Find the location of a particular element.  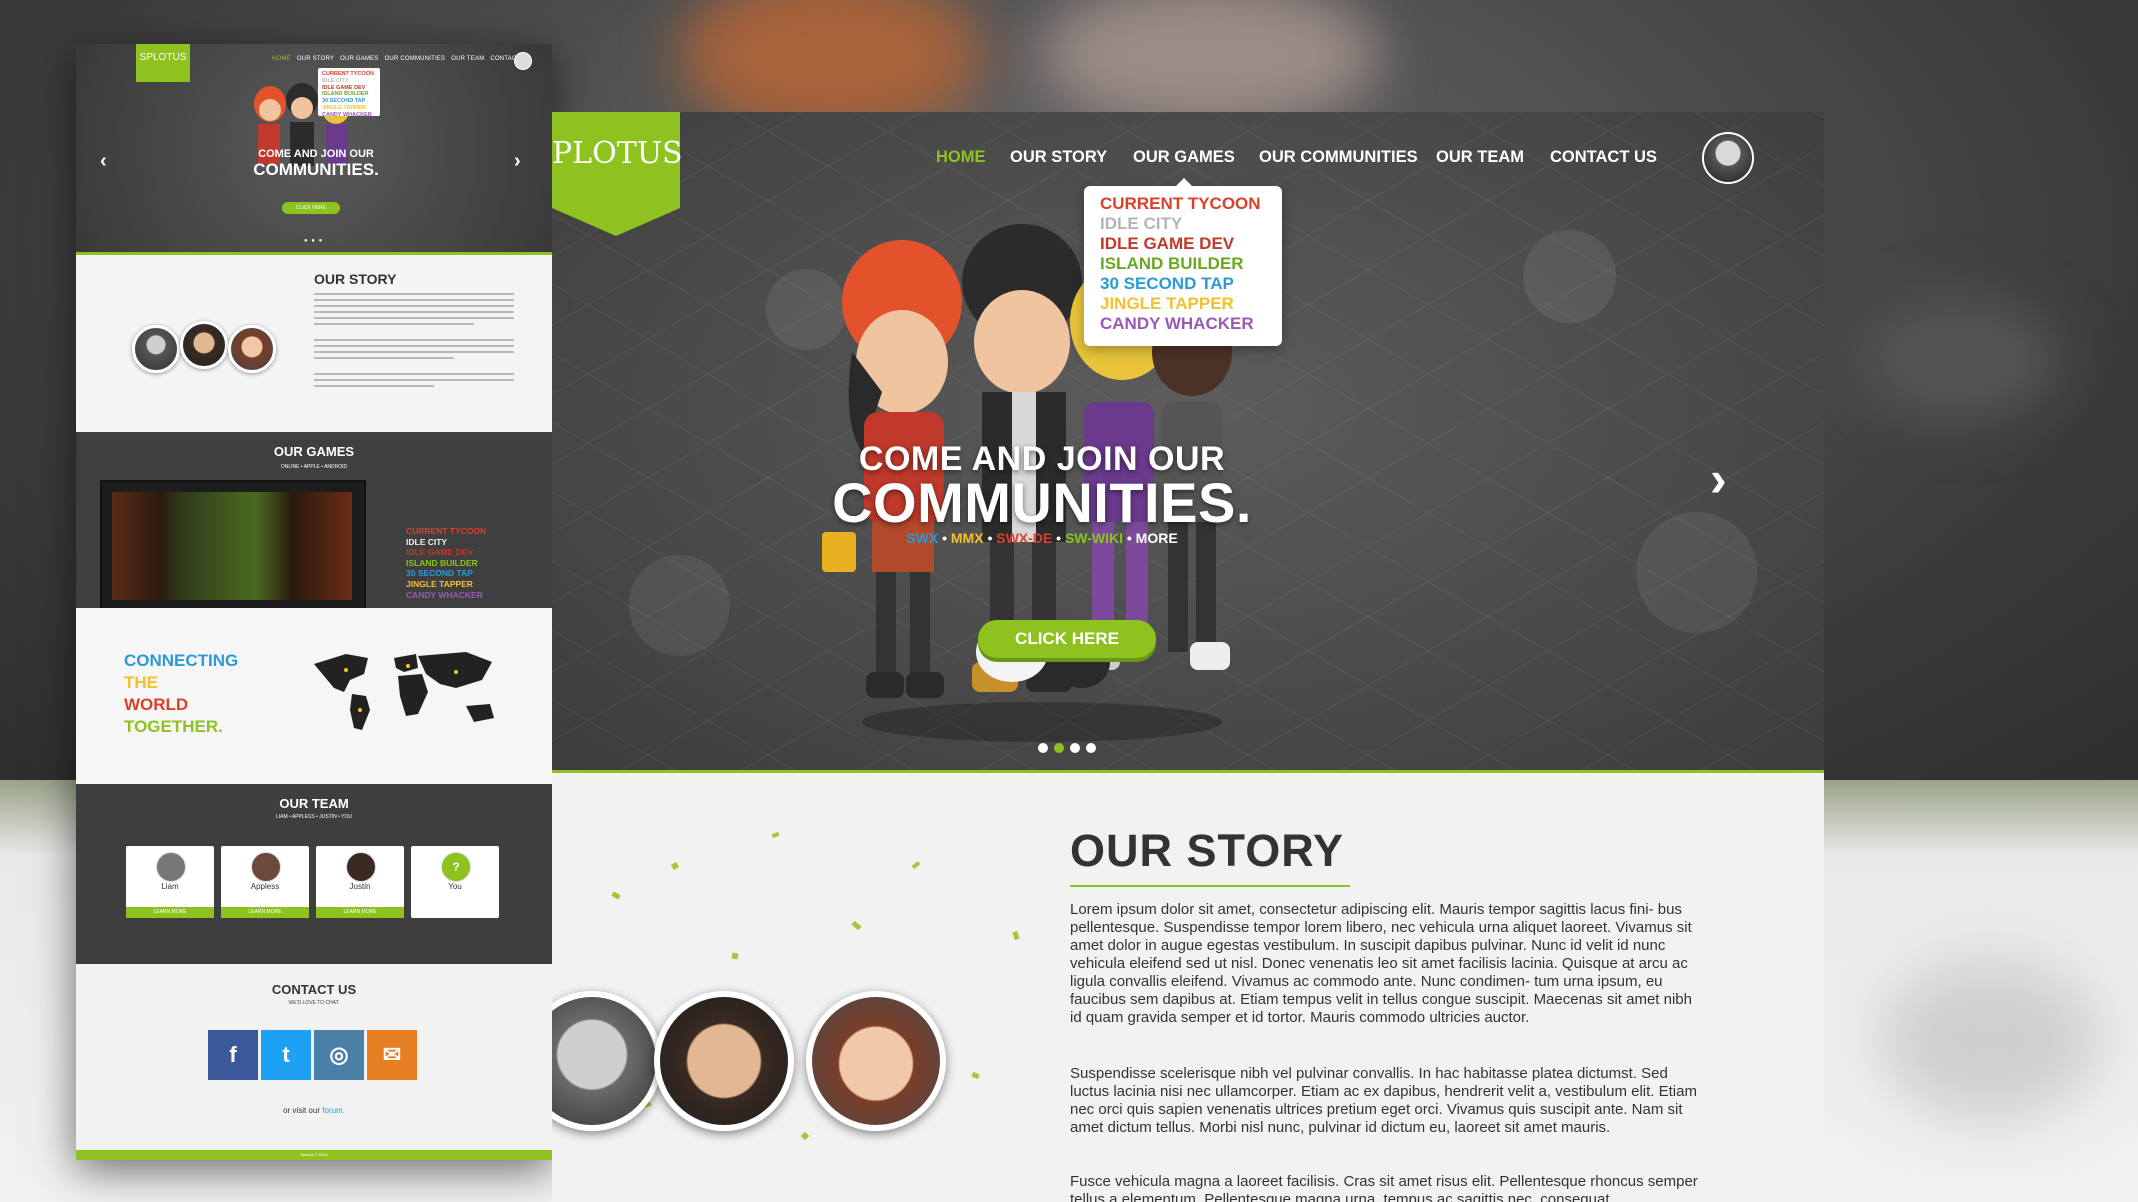

preview-headline-large: COMMUNITIES. is located at coordinates (316, 169).